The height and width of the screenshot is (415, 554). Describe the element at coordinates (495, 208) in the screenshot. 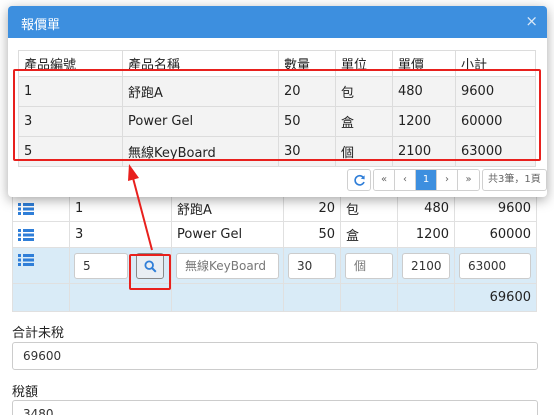

I see `cell-subtotal: 9600` at that location.